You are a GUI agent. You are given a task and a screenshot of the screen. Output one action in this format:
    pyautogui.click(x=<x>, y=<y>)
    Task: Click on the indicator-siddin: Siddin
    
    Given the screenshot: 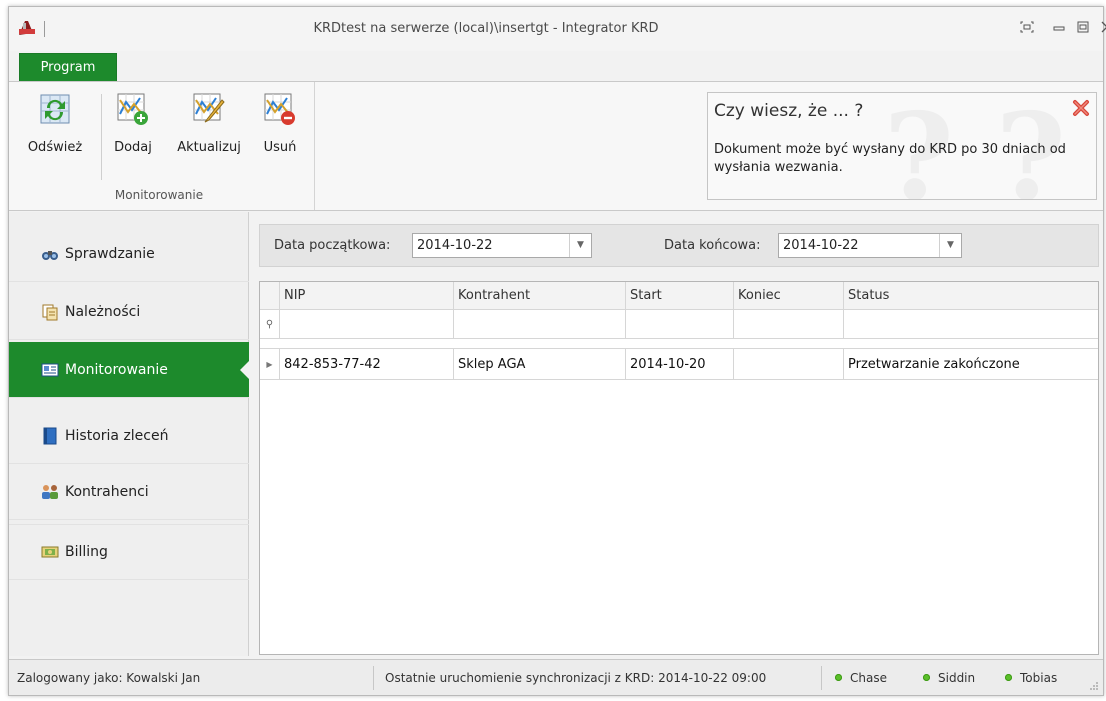 What is the action you would take?
    pyautogui.click(x=949, y=678)
    